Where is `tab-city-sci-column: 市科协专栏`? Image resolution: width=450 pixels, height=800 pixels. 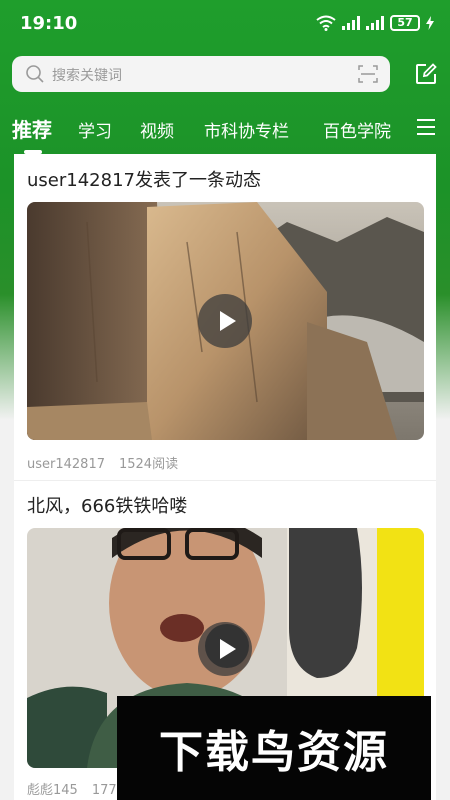
tab-city-sci-column: 市科协专栏 is located at coordinates (246, 129).